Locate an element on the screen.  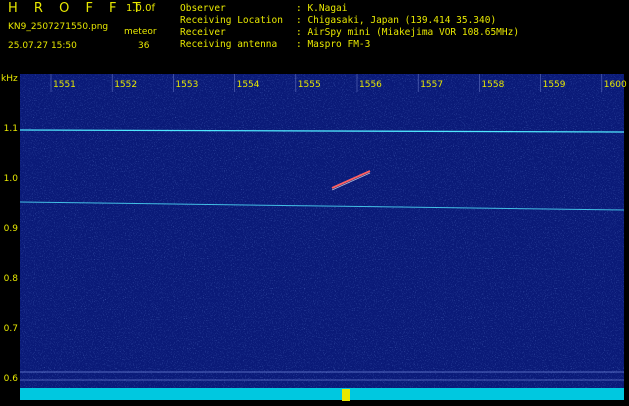
signal-level-canvas is located at coordinates (346, 395).